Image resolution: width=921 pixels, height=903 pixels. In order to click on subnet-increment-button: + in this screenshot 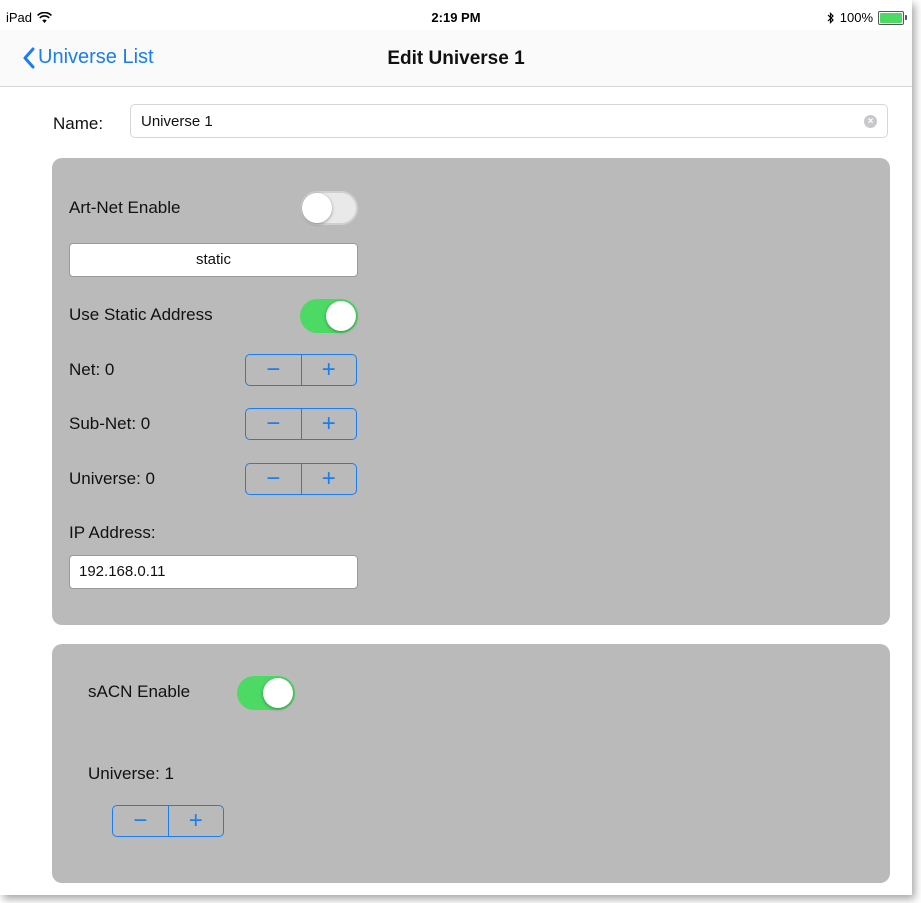, I will do `click(329, 424)`.